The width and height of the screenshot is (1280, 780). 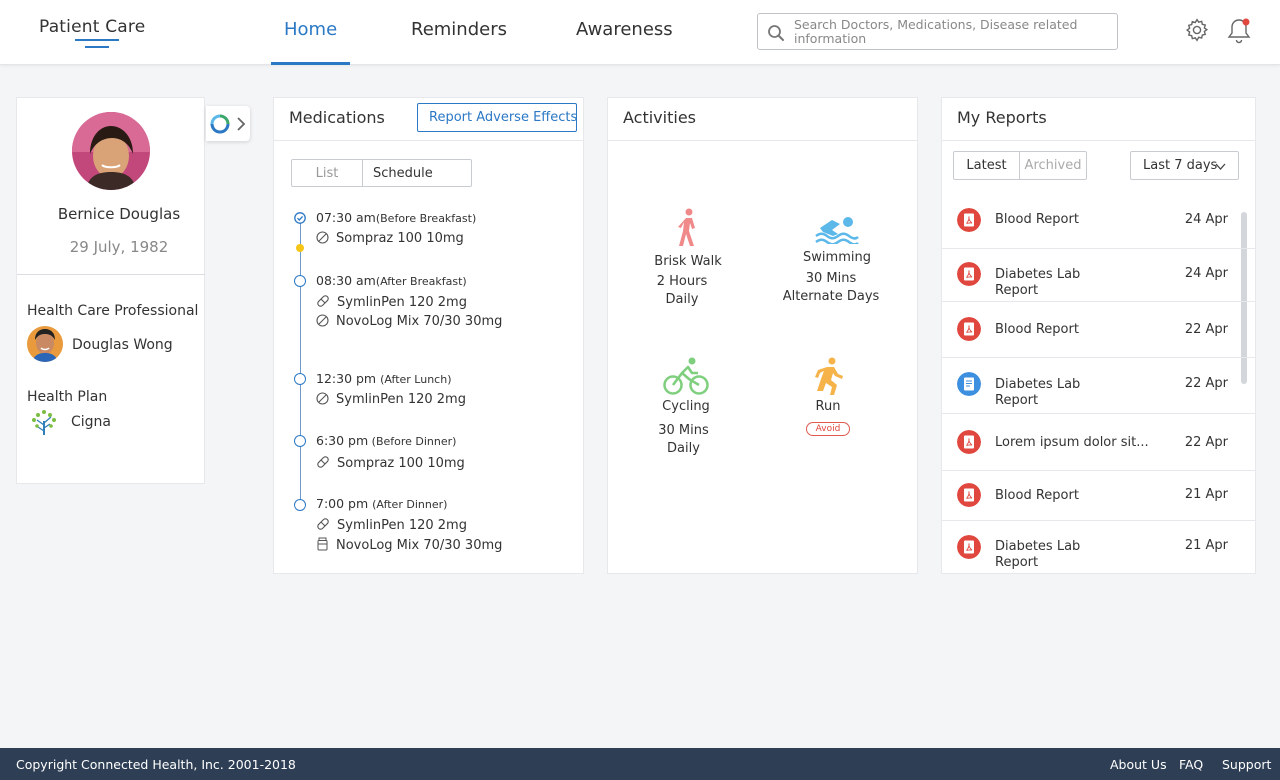 What do you see at coordinates (300, 248) in the screenshot?
I see `current-time-marker` at bounding box center [300, 248].